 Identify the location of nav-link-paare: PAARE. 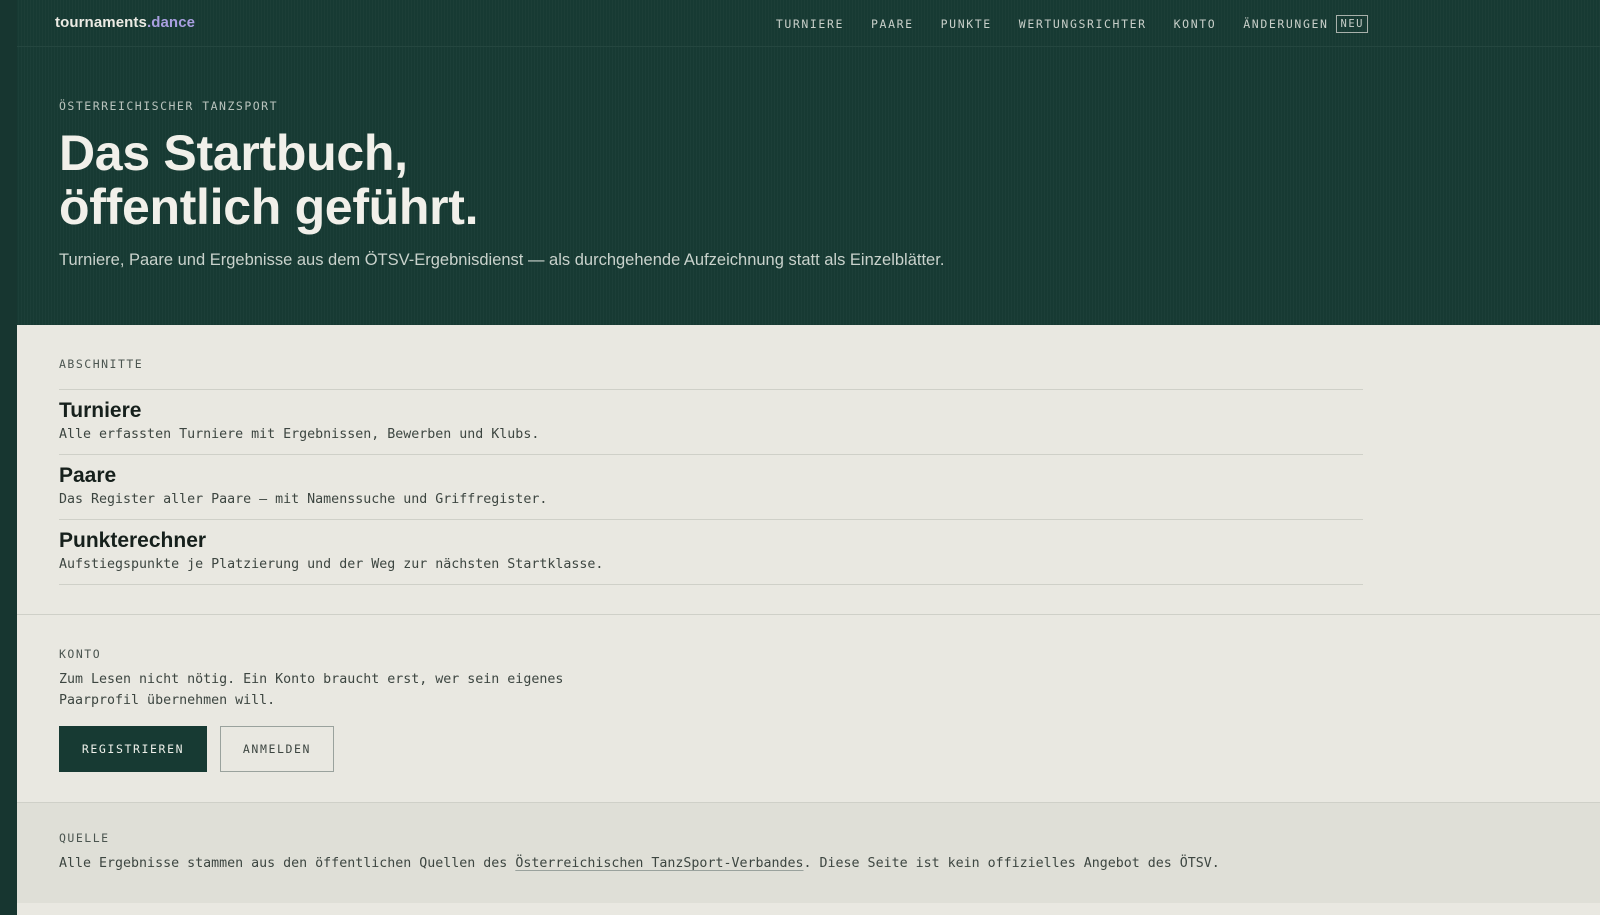
(892, 24).